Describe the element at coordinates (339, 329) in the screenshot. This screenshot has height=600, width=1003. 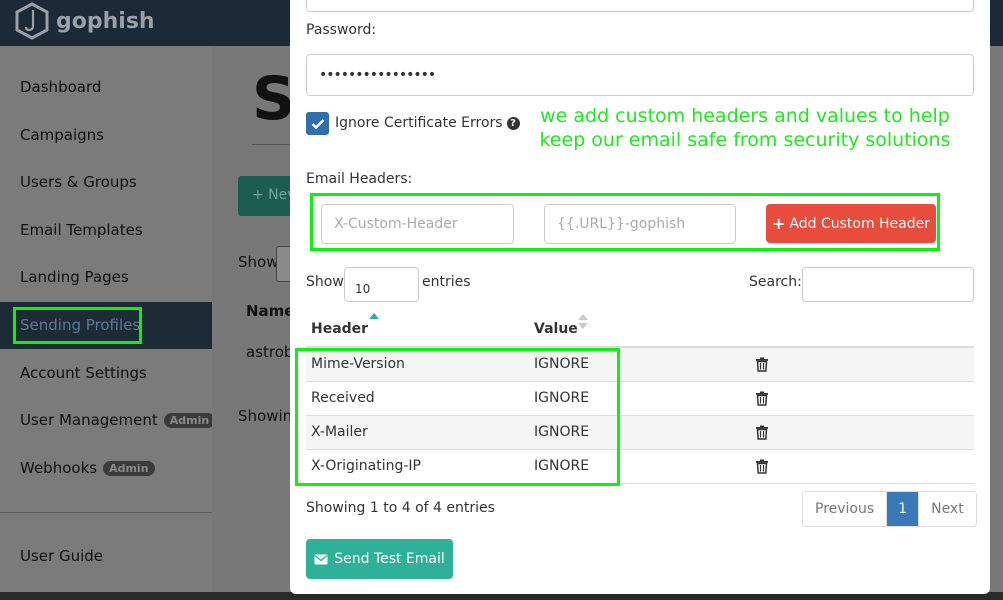
I see `header-column-title: Header` at that location.